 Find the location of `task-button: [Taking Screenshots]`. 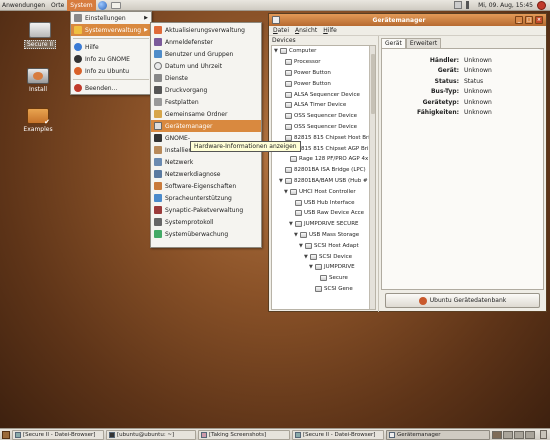

task-button: [Taking Screenshots] is located at coordinates (244, 434).